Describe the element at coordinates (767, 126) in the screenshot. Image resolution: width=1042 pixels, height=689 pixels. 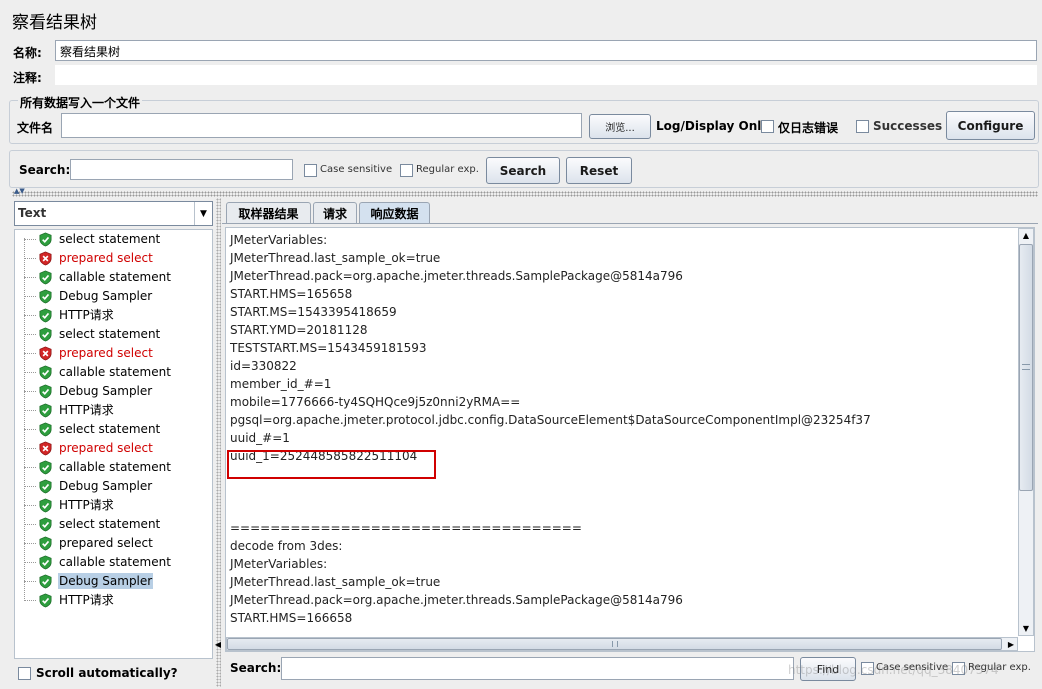
I see `errors-only-checkbox` at that location.